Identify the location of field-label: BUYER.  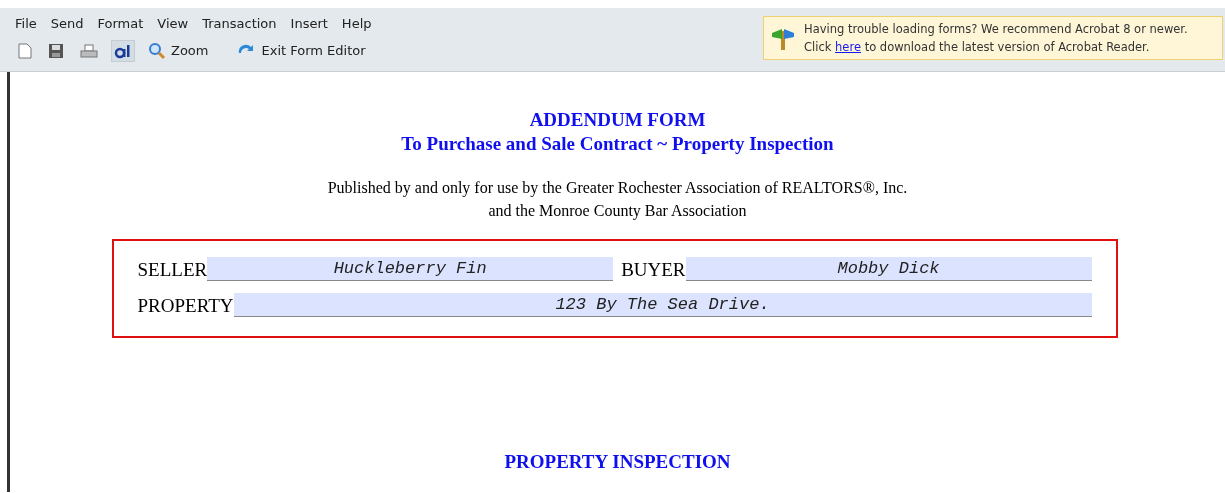
(653, 270).